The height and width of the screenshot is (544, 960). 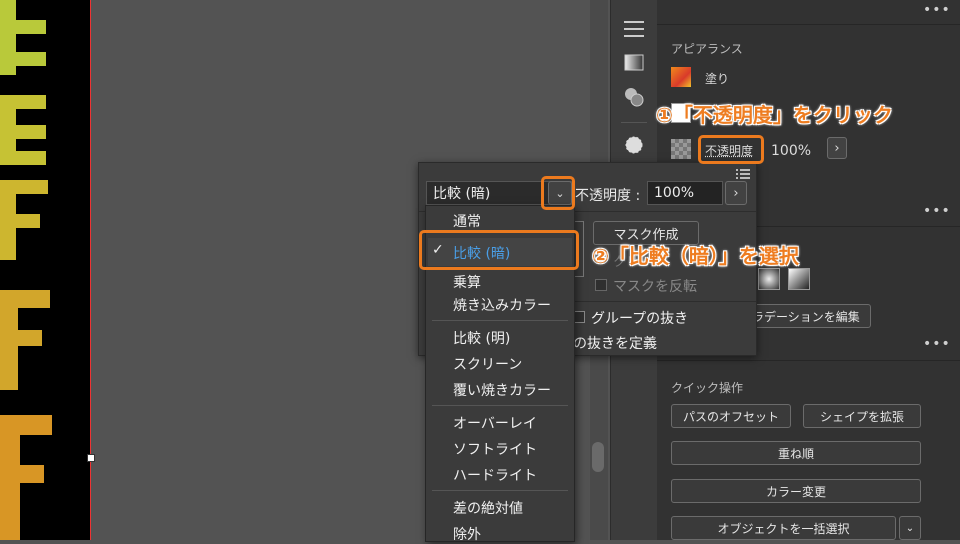 I want to click on artwork-canvas, so click(x=45, y=270).